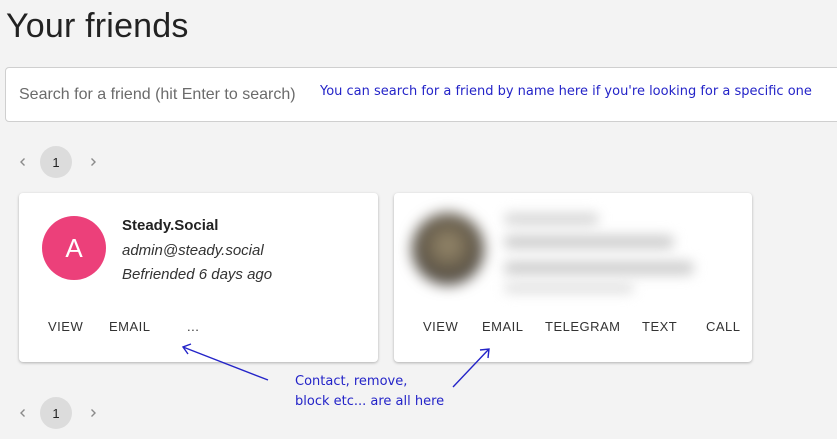 This screenshot has width=837, height=439. Describe the element at coordinates (351, 381) in the screenshot. I see `contact-annotation-line-1: Contact, remove,` at that location.